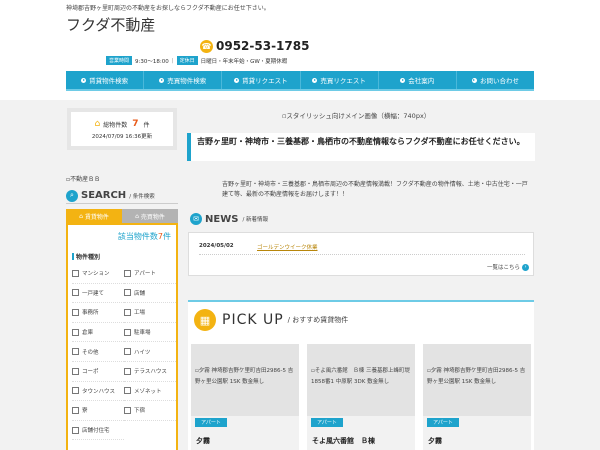  Describe the element at coordinates (98, 352) in the screenshot. I see `type-checkbox: その他` at that location.